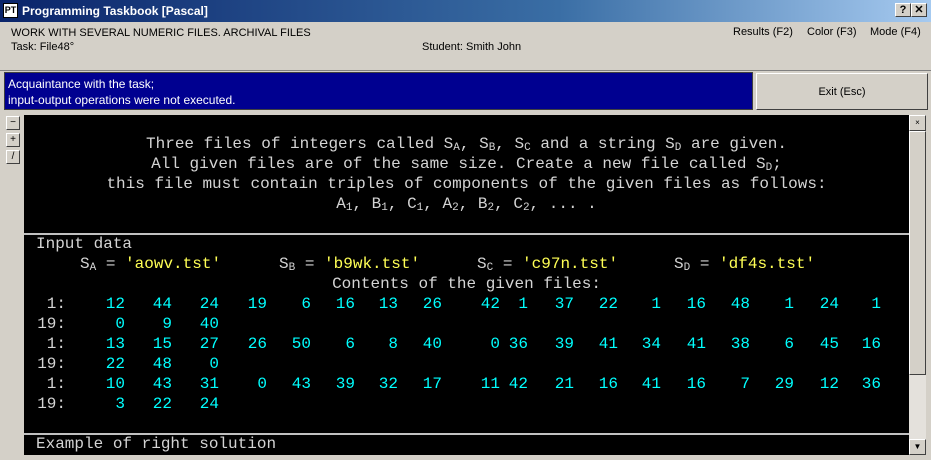 The height and width of the screenshot is (460, 931). What do you see at coordinates (151, 264) in the screenshot?
I see `file-name-a: SA = 'aowv.tst'` at bounding box center [151, 264].